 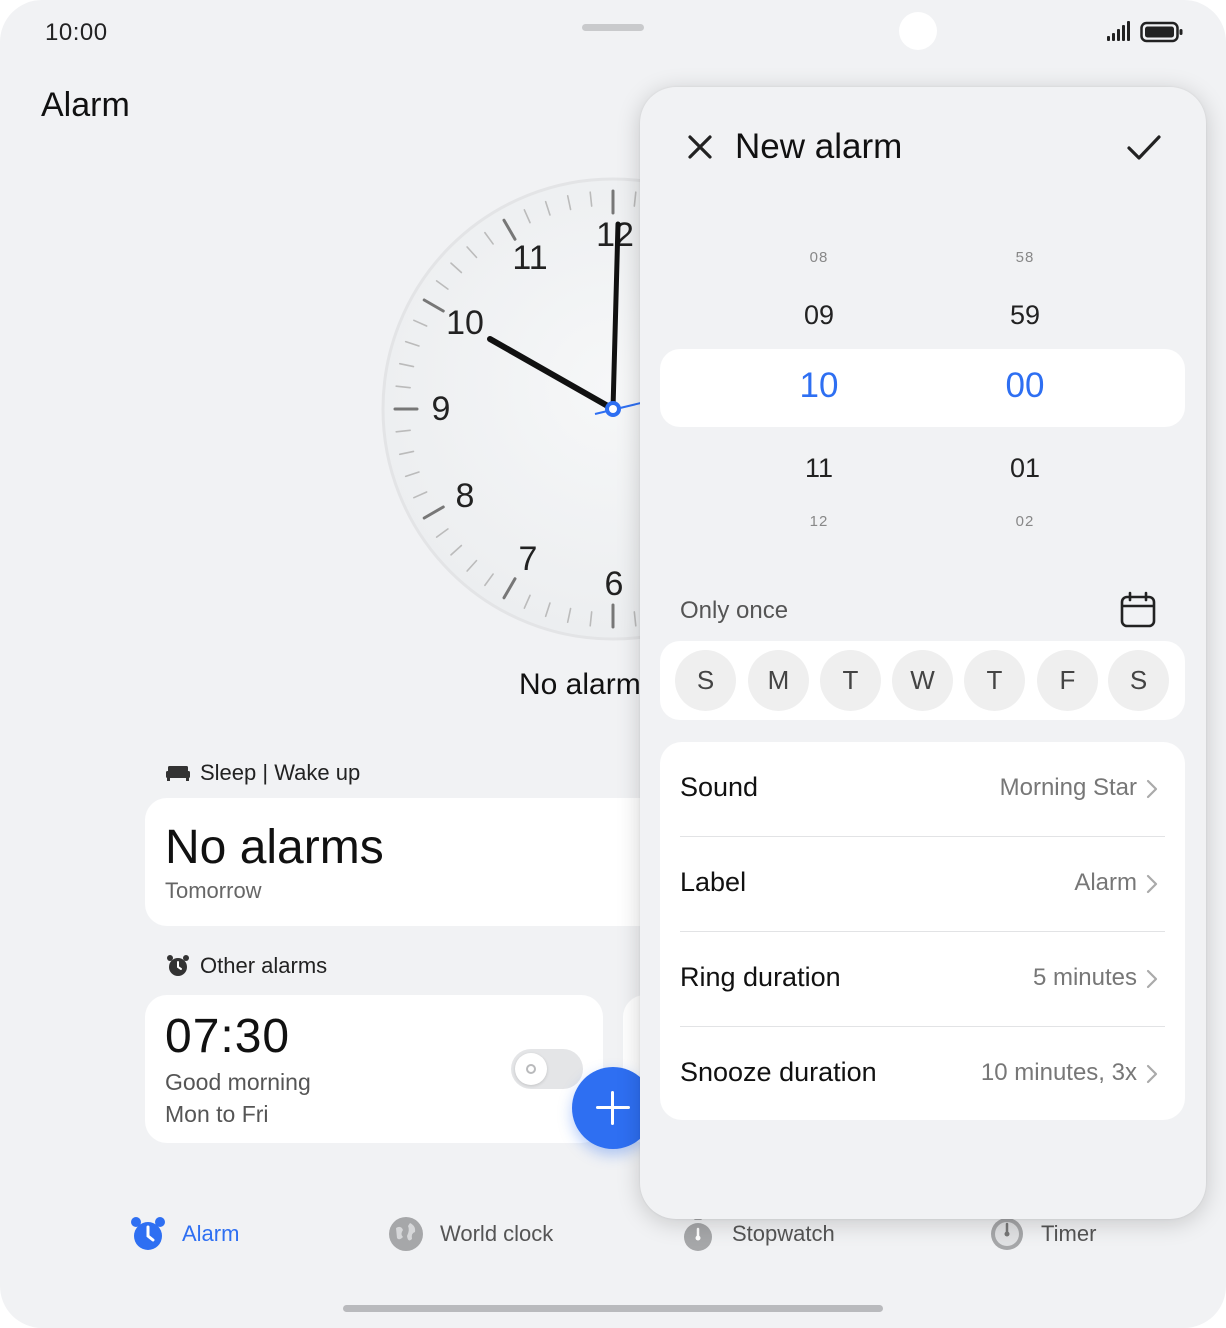 What do you see at coordinates (819, 521) in the screenshot?
I see `hour-option: 12` at bounding box center [819, 521].